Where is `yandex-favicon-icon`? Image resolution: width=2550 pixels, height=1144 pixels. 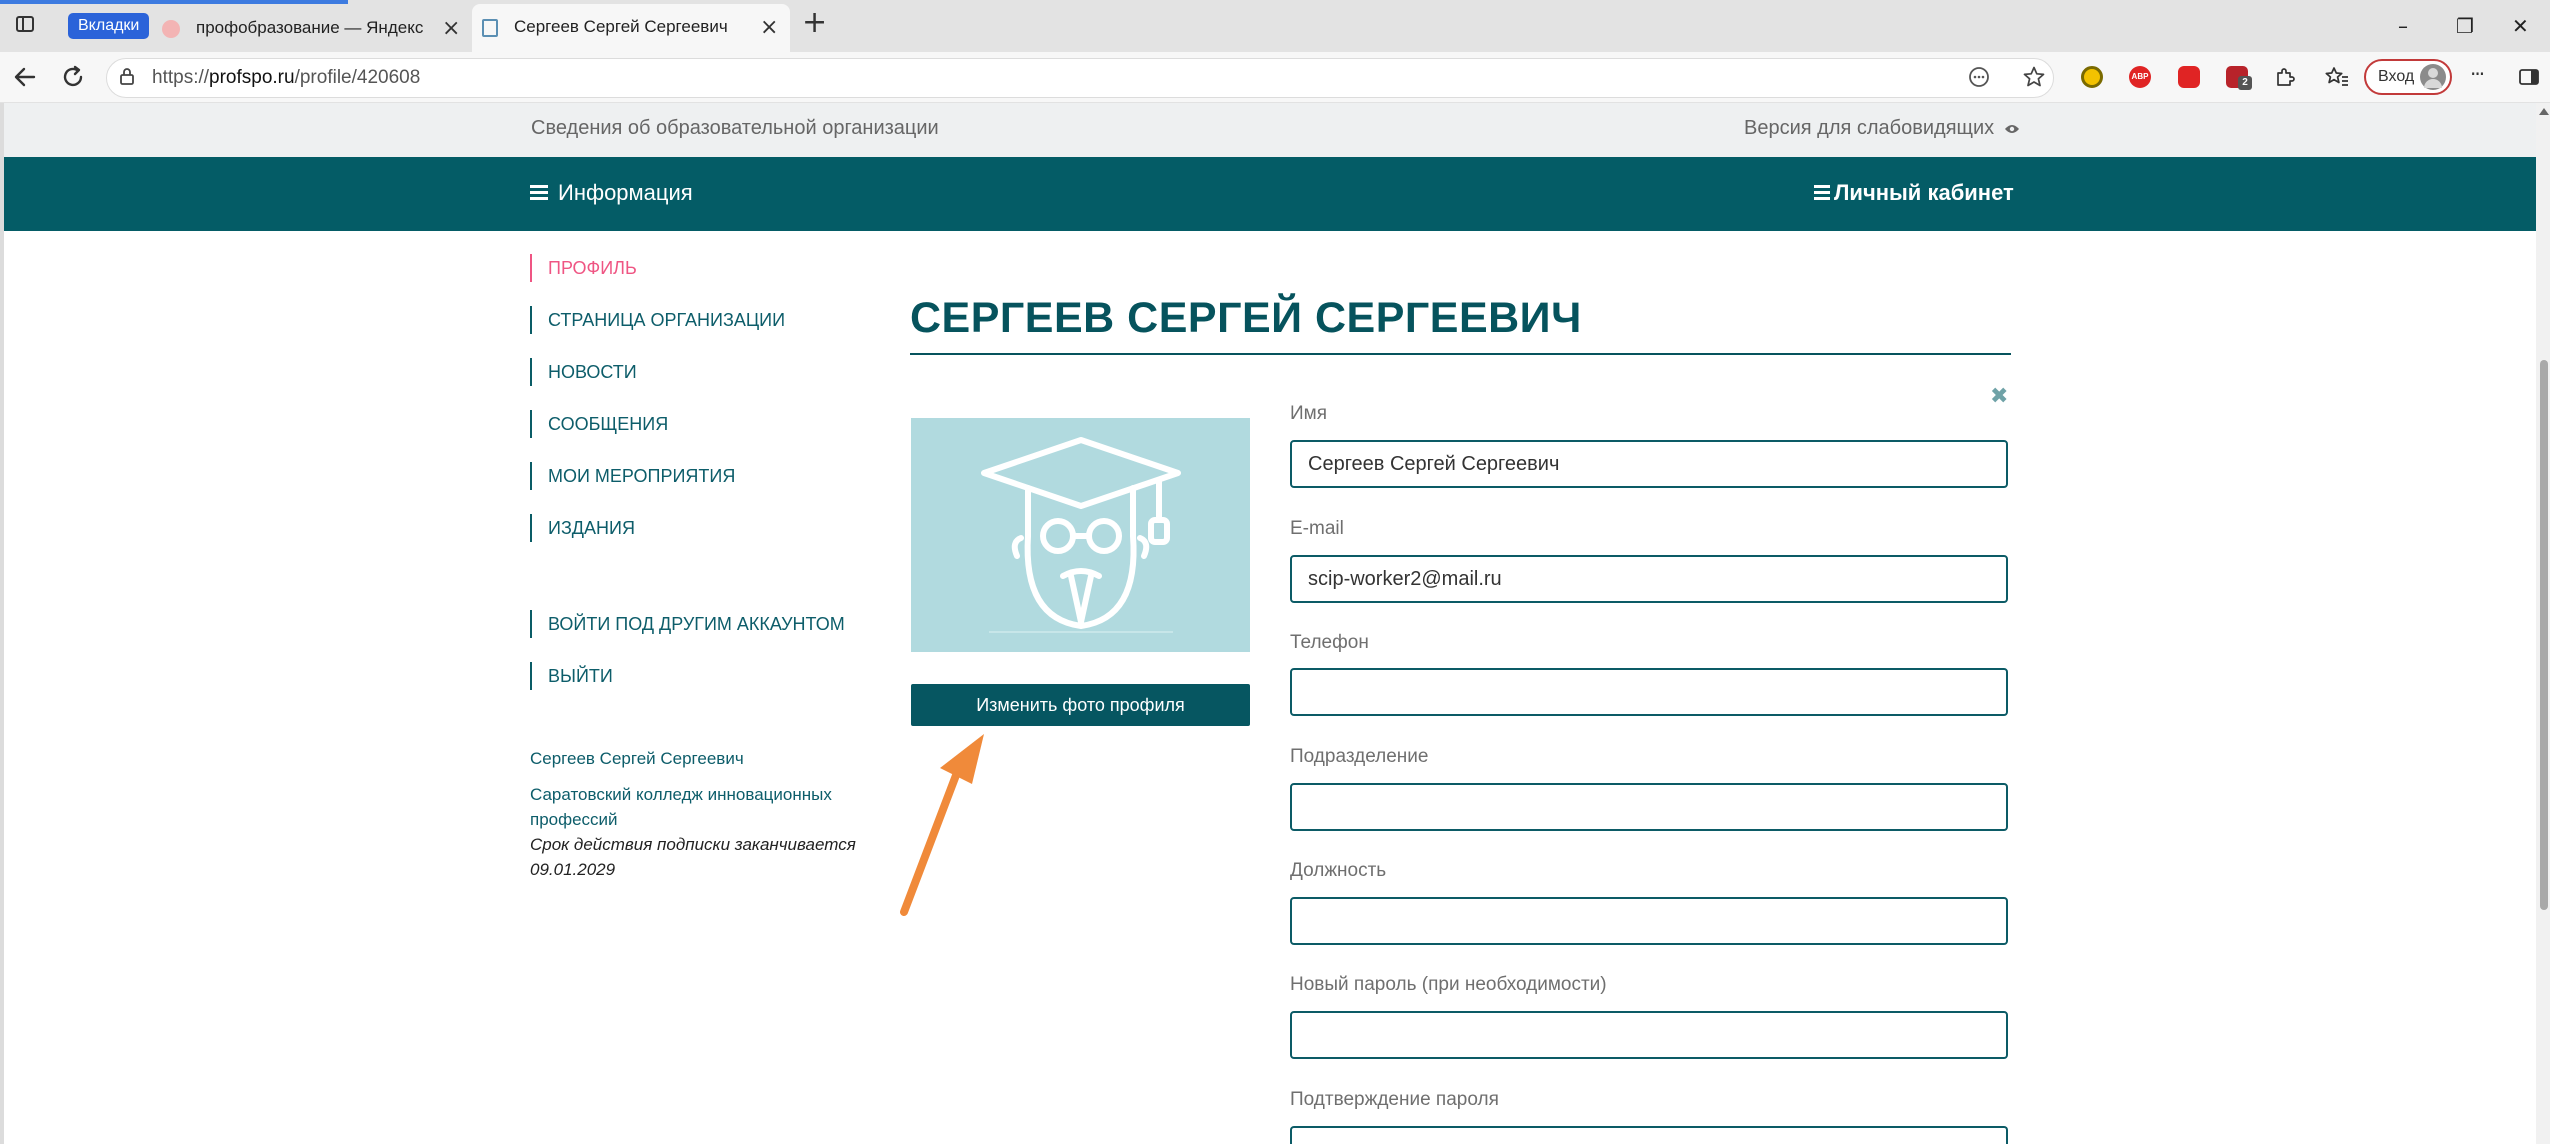 yandex-favicon-icon is located at coordinates (171, 29).